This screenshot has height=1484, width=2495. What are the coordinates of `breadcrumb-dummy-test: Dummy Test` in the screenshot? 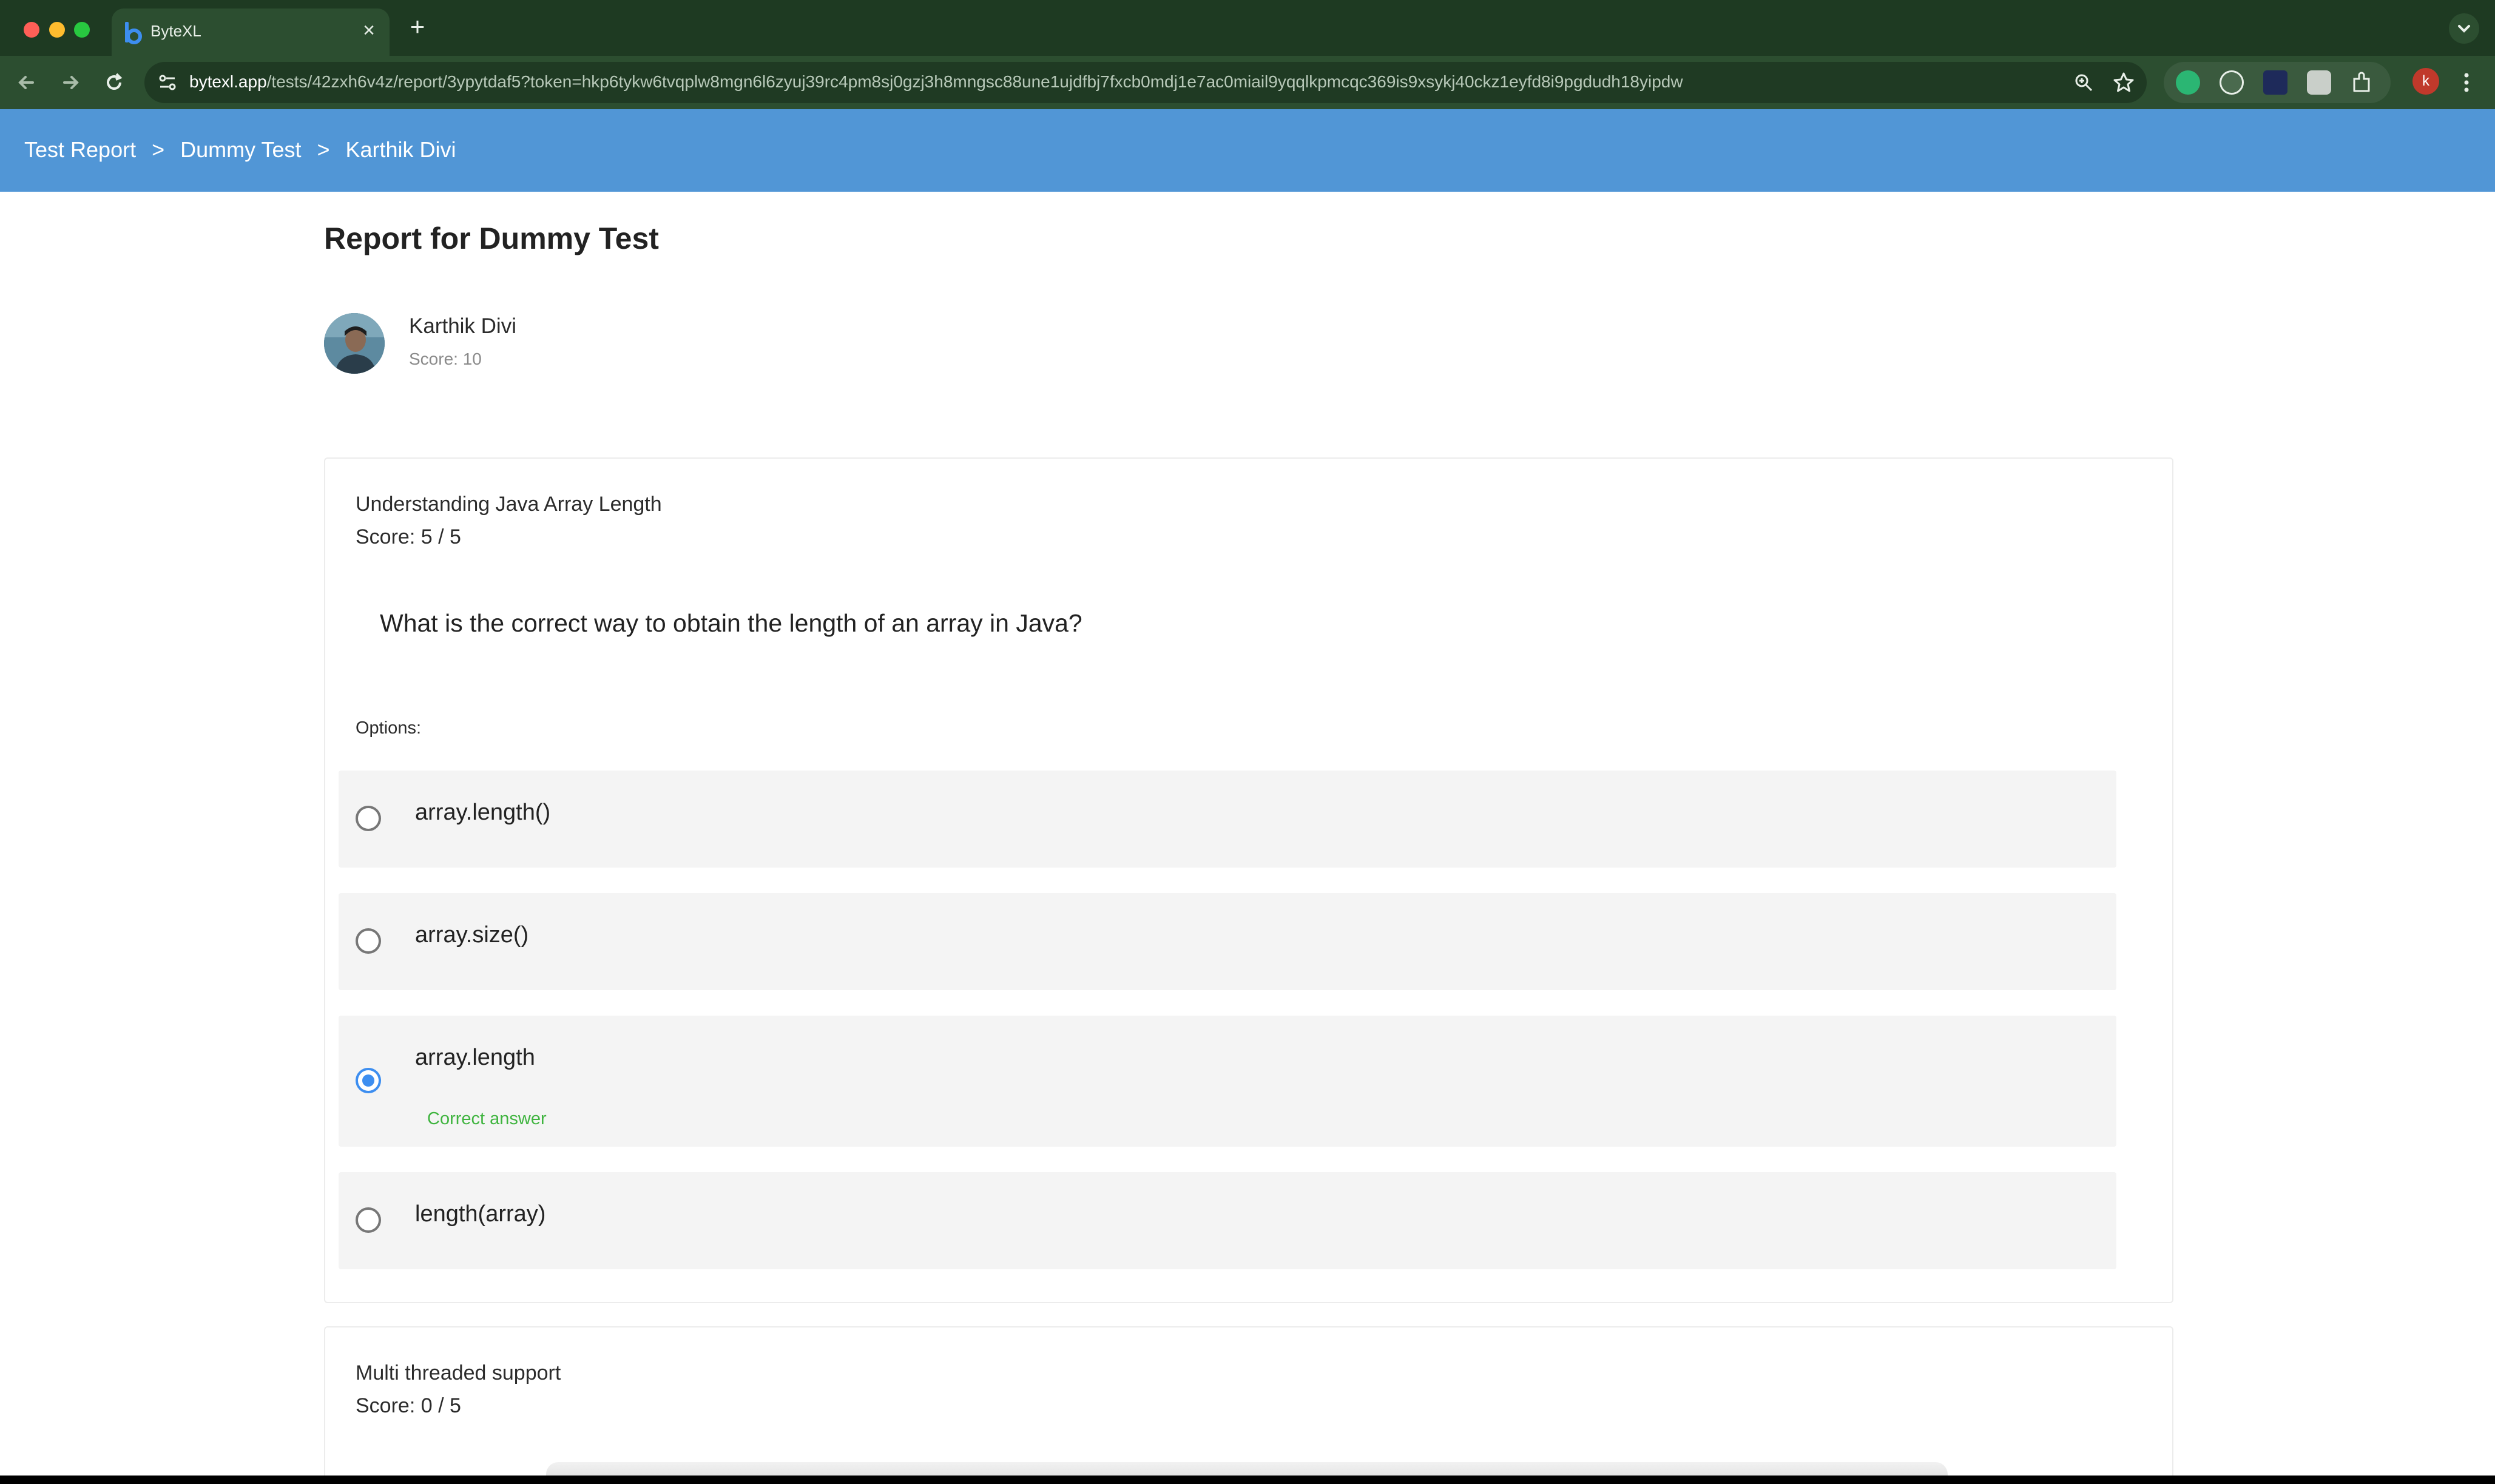 It's located at (240, 150).